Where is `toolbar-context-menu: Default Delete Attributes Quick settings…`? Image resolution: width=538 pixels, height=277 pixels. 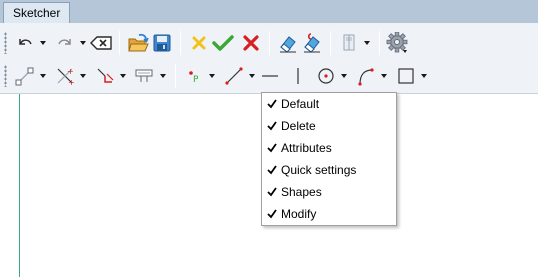
toolbar-context-menu: Default Delete Attributes Quick settings… is located at coordinates (329, 159).